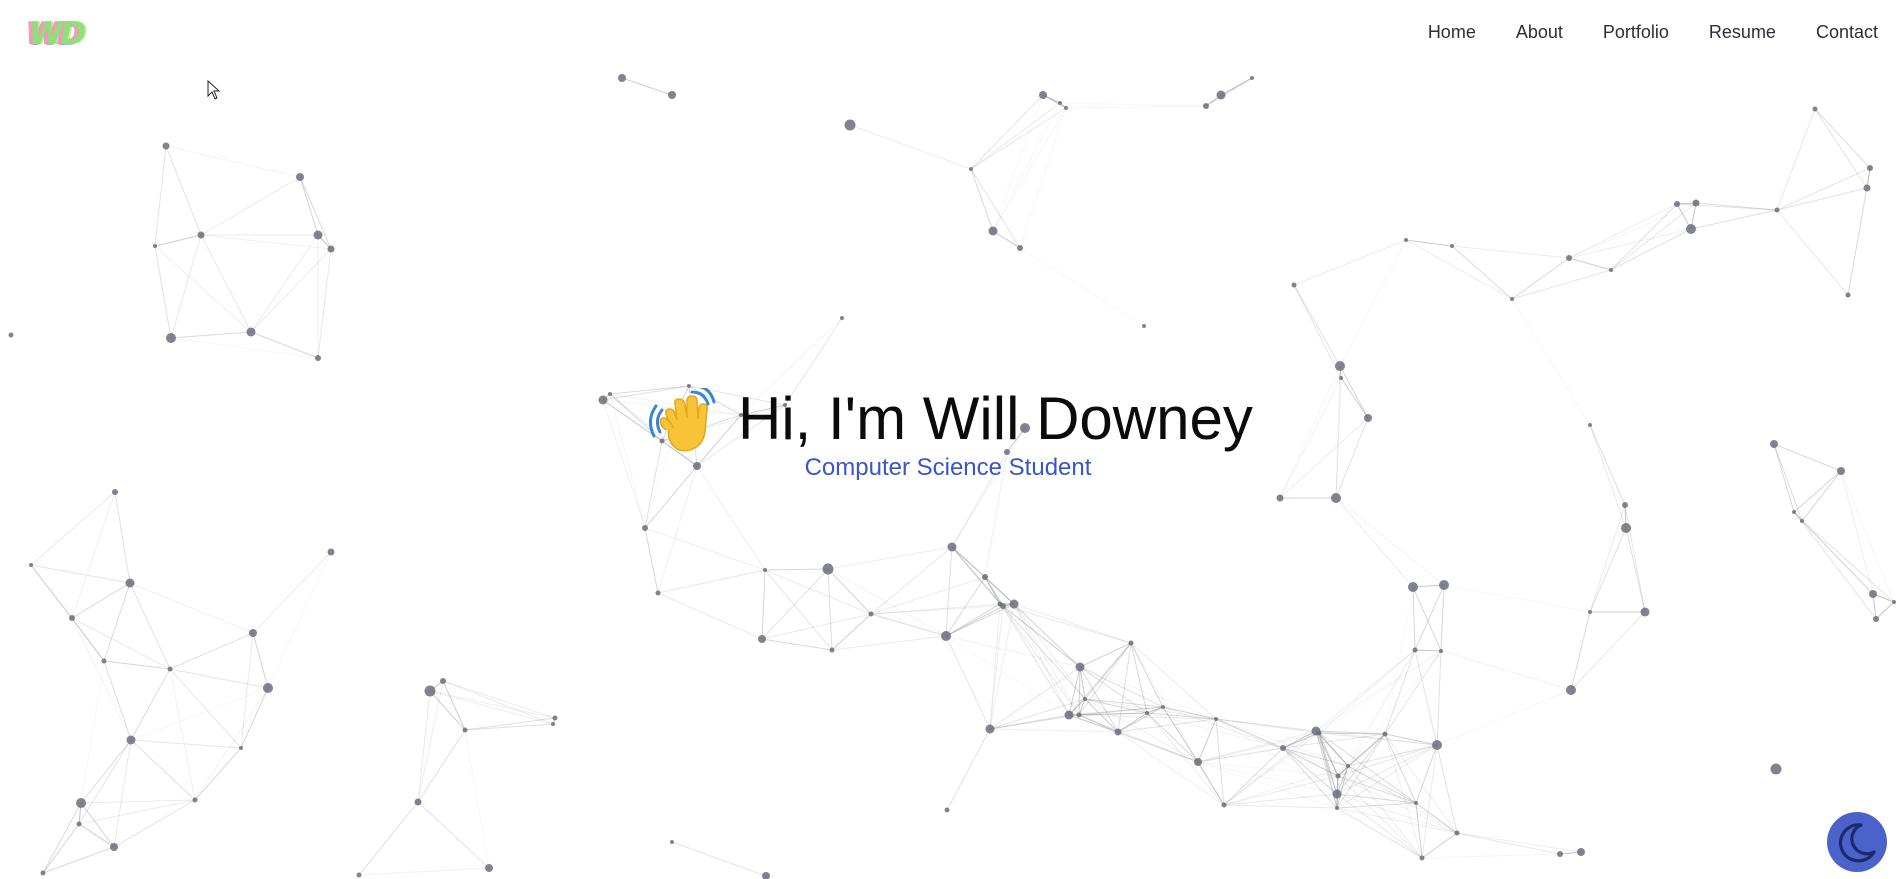 The width and height of the screenshot is (1896, 879). Describe the element at coordinates (1539, 32) in the screenshot. I see `nav-about-link: About` at that location.